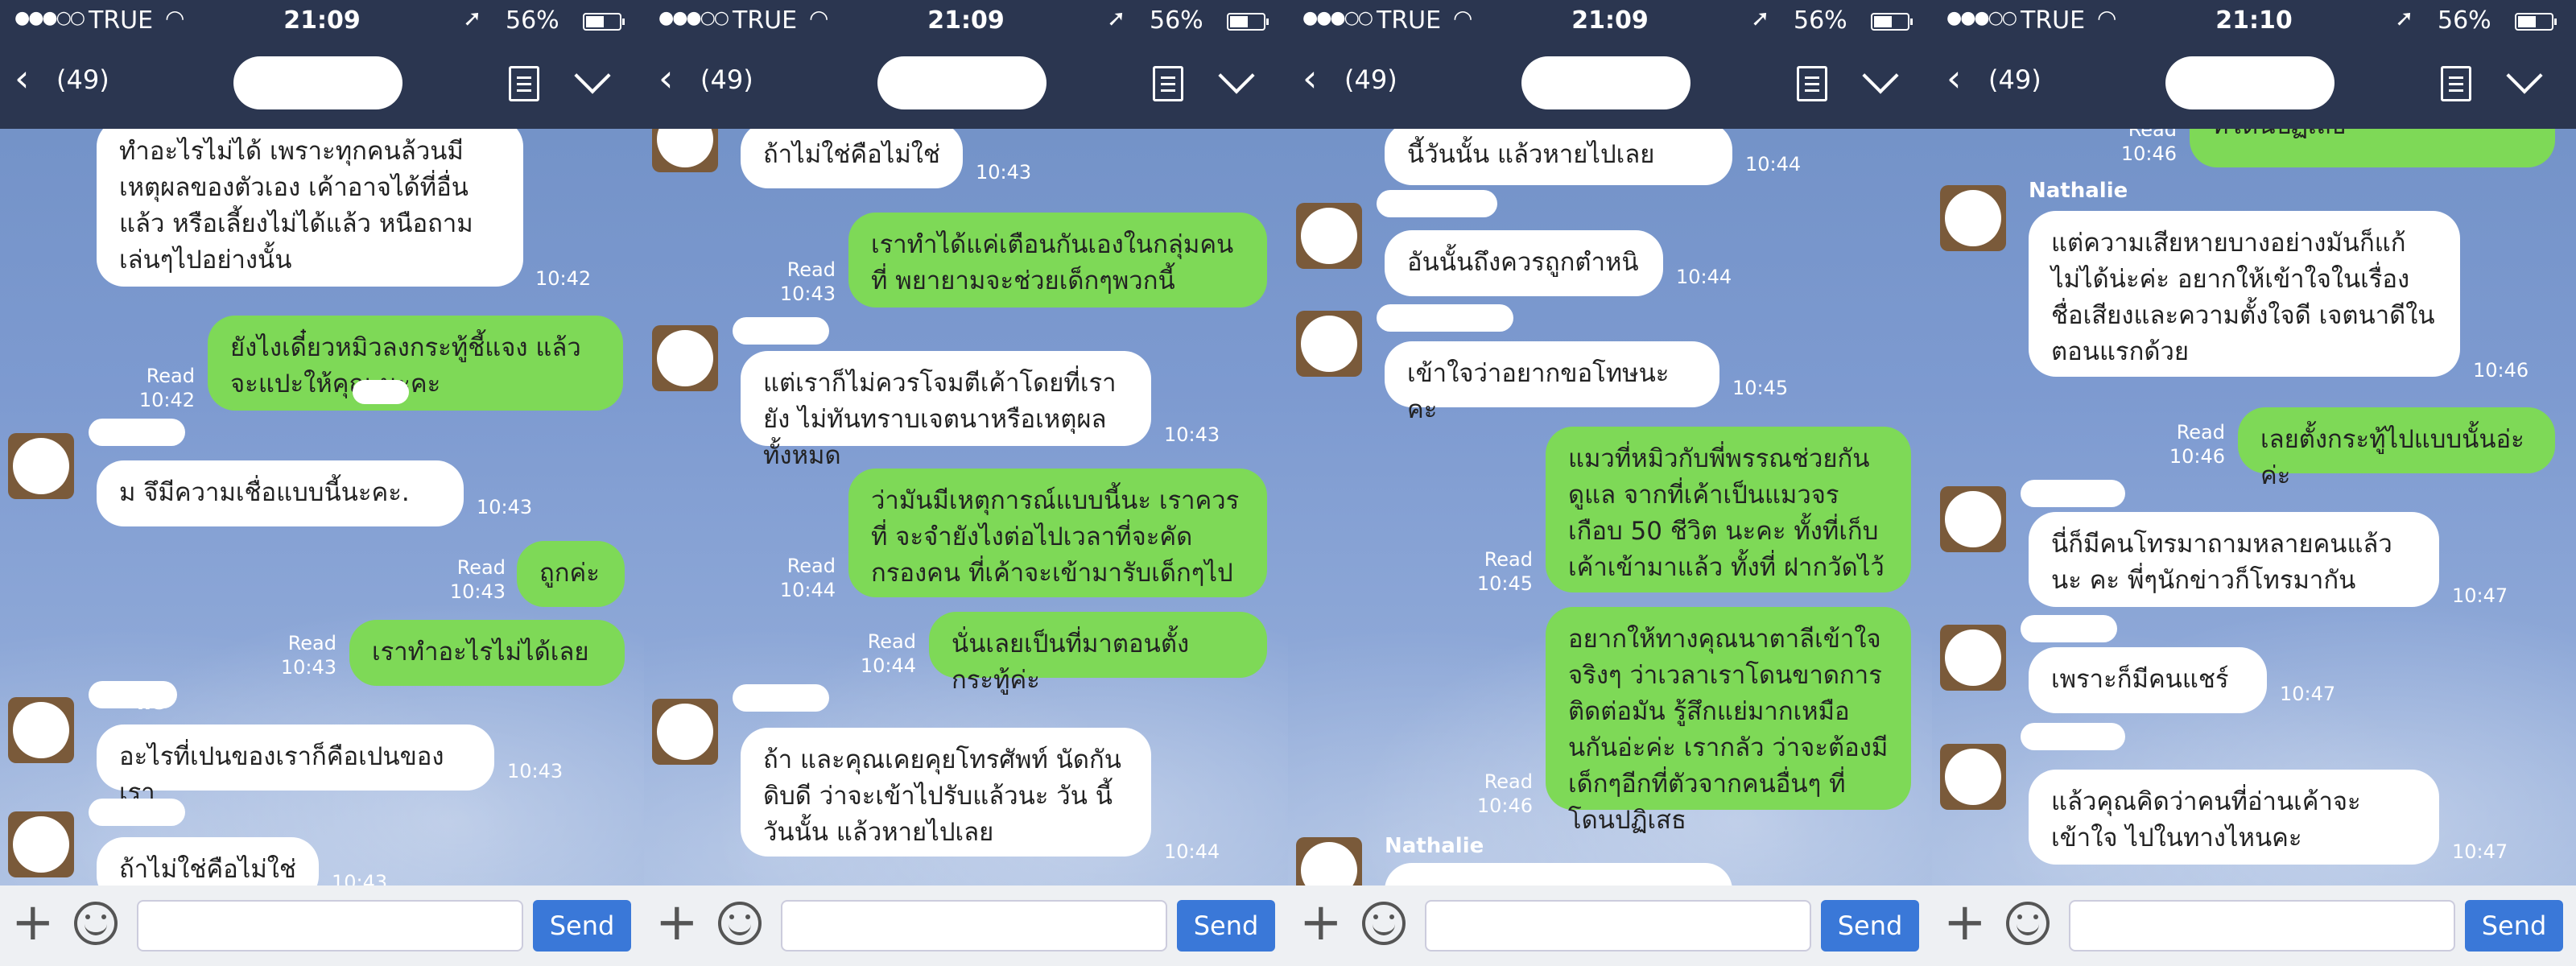 This screenshot has width=2576, height=966. Describe the element at coordinates (1504, 583) in the screenshot. I see `message-time: 10:45` at that location.